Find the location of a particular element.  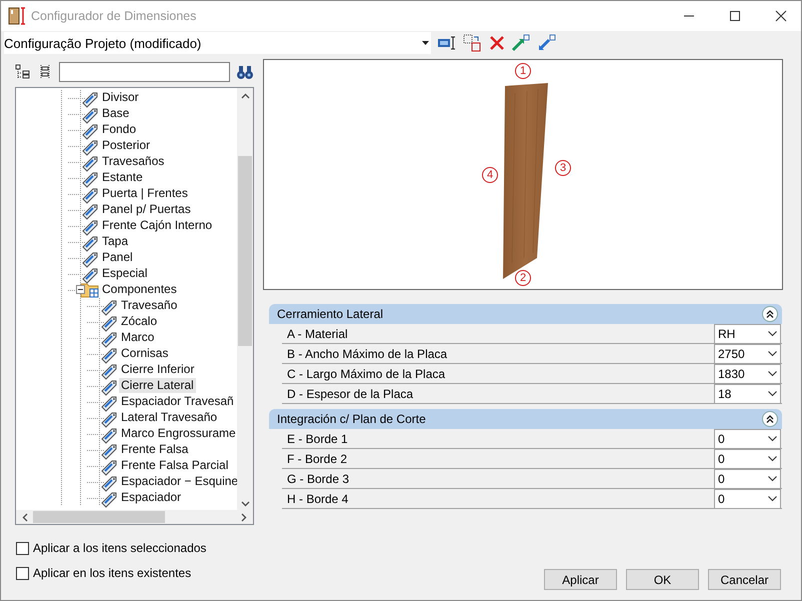

tree-item: Espaciador is located at coordinates (151, 498).